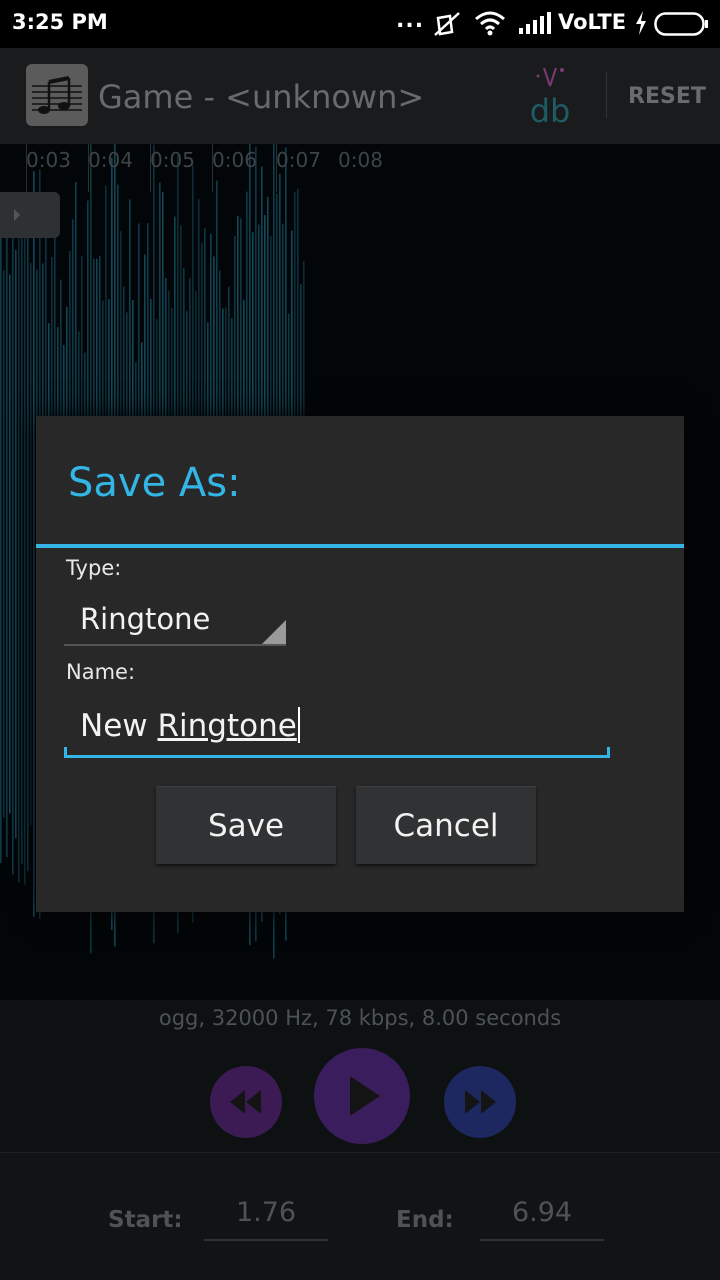 The width and height of the screenshot is (720, 1280). What do you see at coordinates (114, 726) in the screenshot?
I see `name-value-first-word: New` at bounding box center [114, 726].